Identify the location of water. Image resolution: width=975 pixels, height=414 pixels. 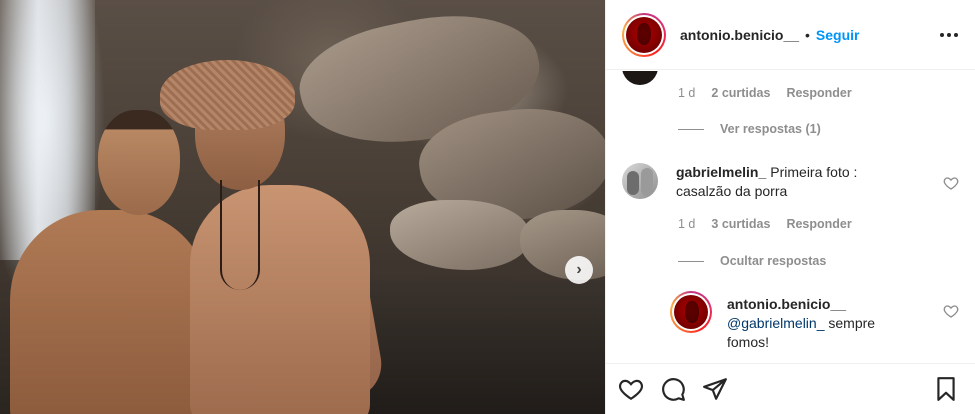
(477, 347).